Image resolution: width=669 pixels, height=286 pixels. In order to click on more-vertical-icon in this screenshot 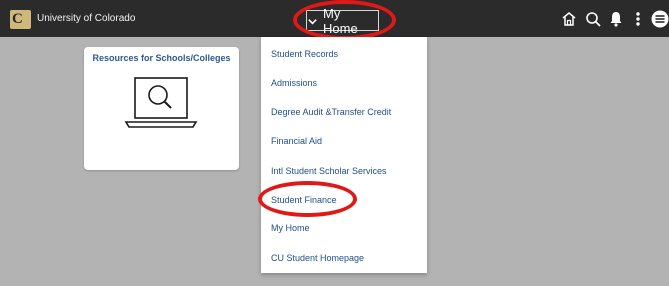, I will do `click(638, 19)`.